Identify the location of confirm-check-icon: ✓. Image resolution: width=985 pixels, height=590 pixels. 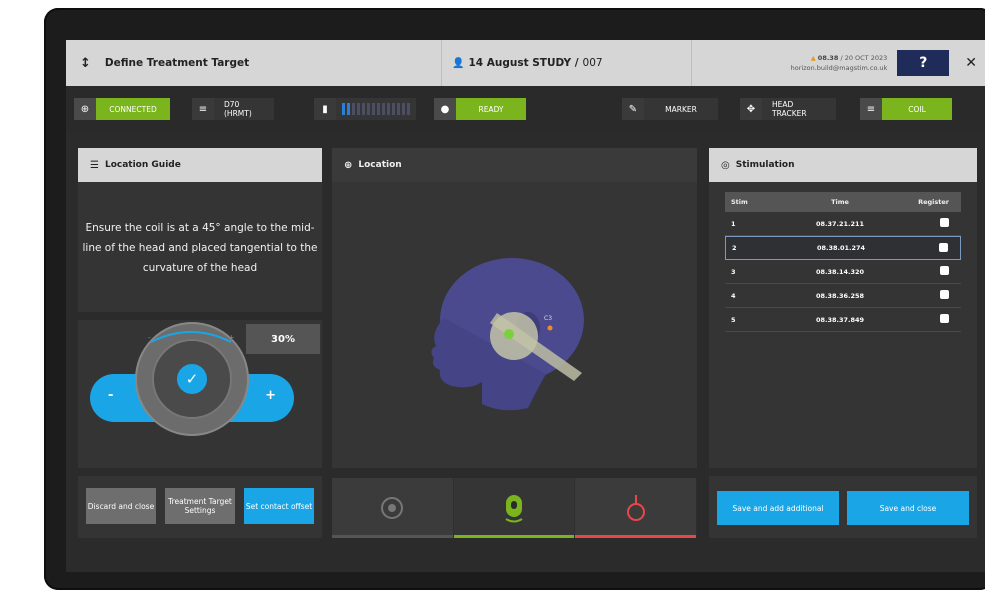
(192, 379).